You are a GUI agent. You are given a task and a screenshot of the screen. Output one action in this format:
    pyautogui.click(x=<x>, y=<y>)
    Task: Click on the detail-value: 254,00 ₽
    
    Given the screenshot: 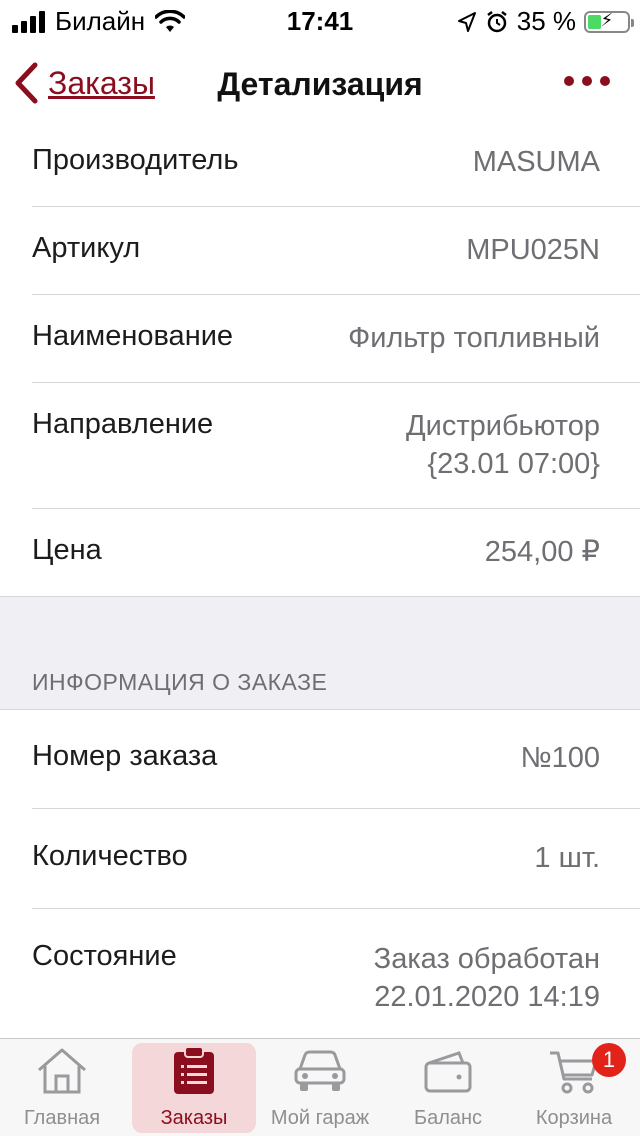 What is the action you would take?
    pyautogui.click(x=542, y=552)
    